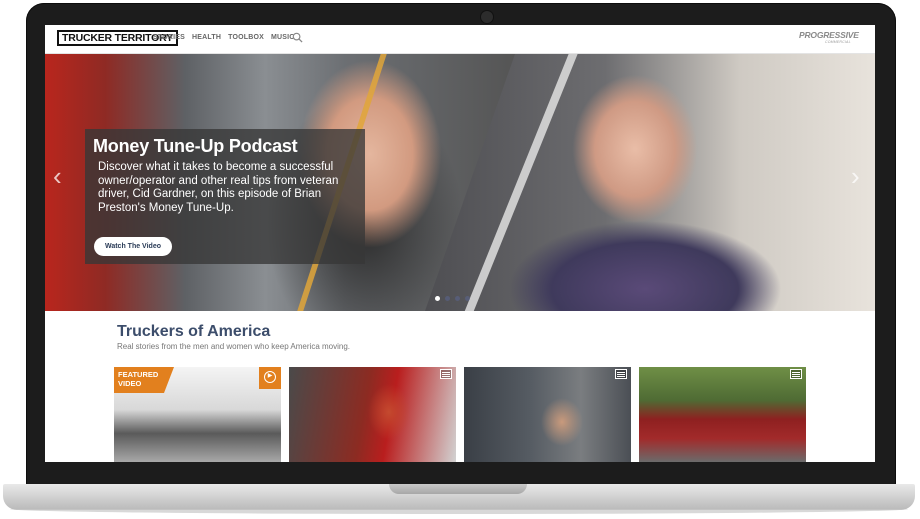 This screenshot has height=519, width=920. What do you see at coordinates (169, 37) in the screenshot?
I see `nav-item-stories: STORIES` at bounding box center [169, 37].